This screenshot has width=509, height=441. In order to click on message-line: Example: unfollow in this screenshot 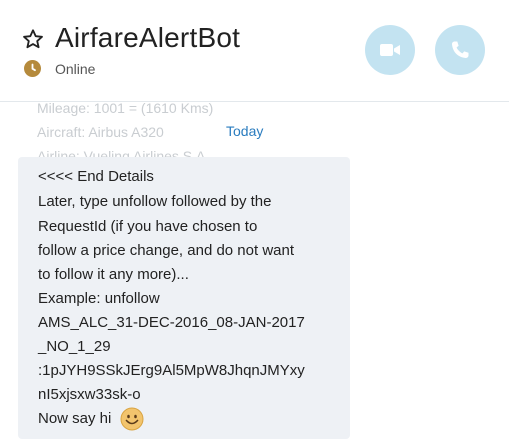, I will do `click(99, 298)`.